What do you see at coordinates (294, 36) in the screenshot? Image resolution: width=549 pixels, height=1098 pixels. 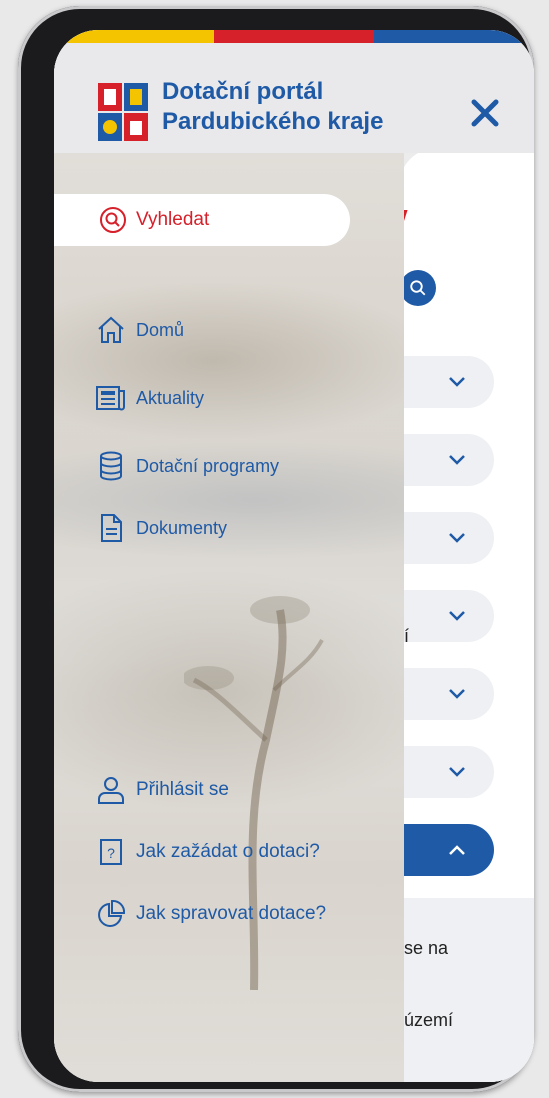 I see `flag-stripe` at bounding box center [294, 36].